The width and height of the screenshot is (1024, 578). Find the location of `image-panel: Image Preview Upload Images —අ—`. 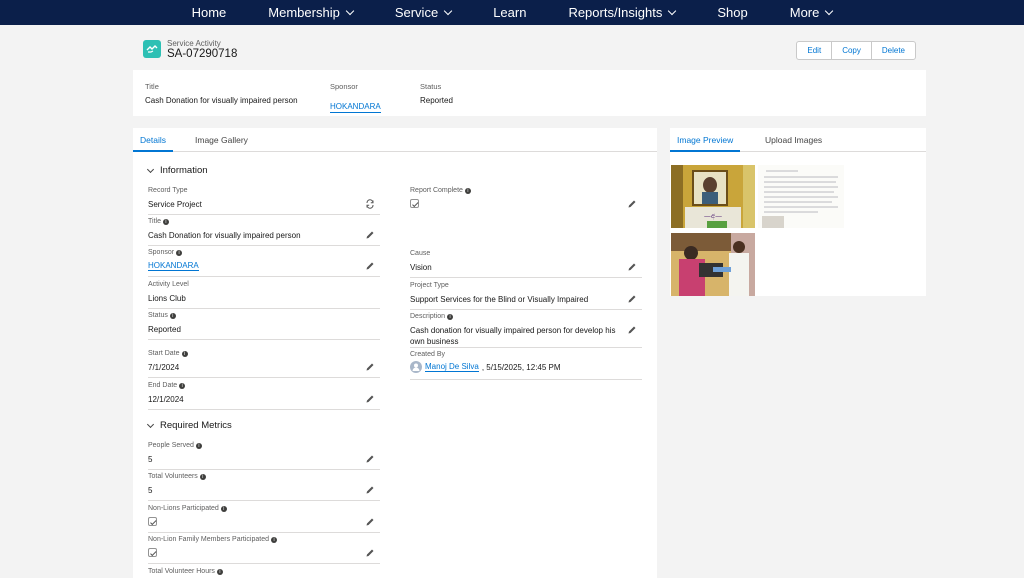

image-panel: Image Preview Upload Images —අ— is located at coordinates (798, 212).